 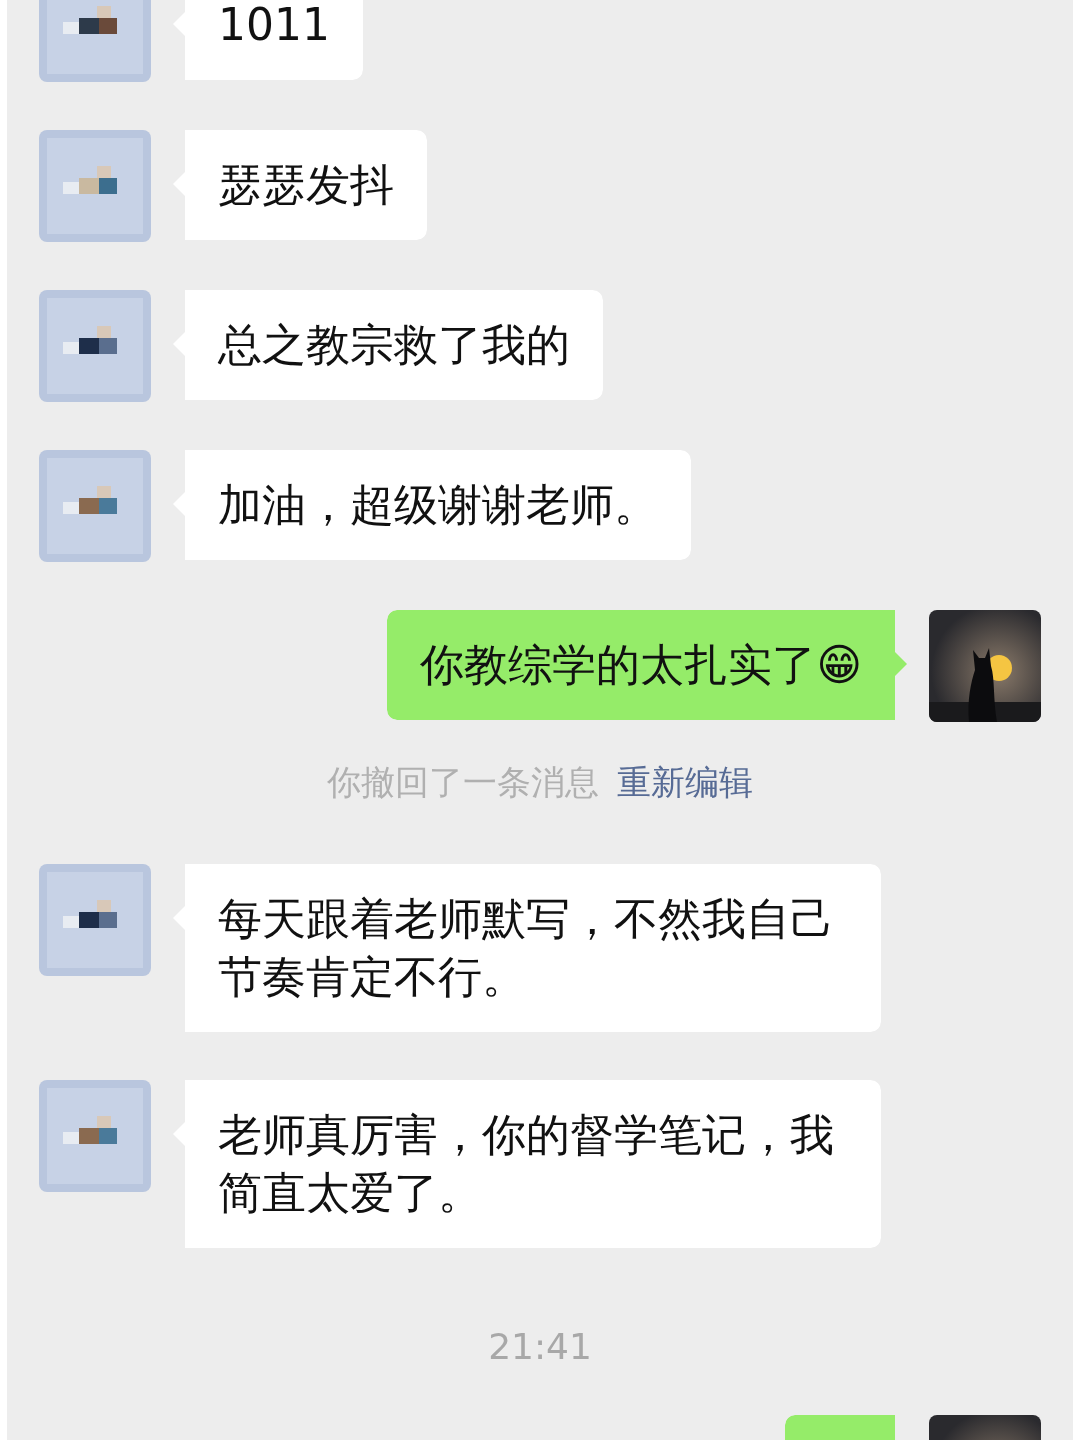 What do you see at coordinates (527, 1164) in the screenshot?
I see `message-bubble: 老师真厉害，你的督学笔记，我简直太爱了。` at bounding box center [527, 1164].